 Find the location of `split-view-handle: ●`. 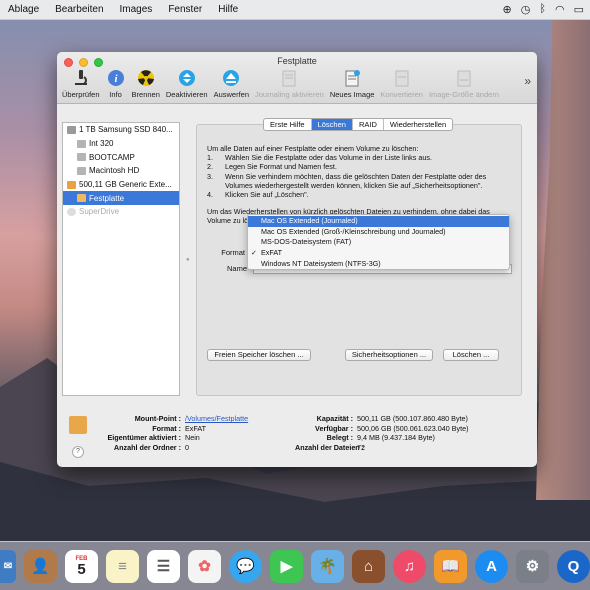

split-view-handle: ● is located at coordinates (188, 260).